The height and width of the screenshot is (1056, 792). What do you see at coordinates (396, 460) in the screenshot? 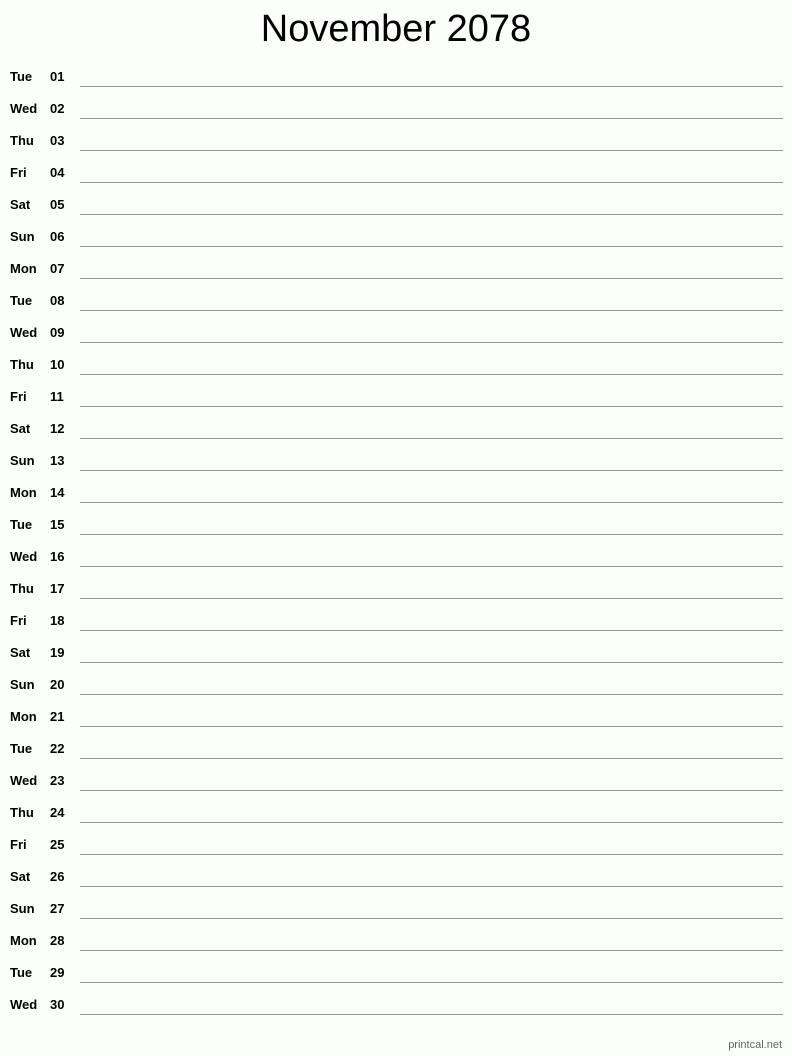
I see `day-row: Sun 13` at bounding box center [396, 460].